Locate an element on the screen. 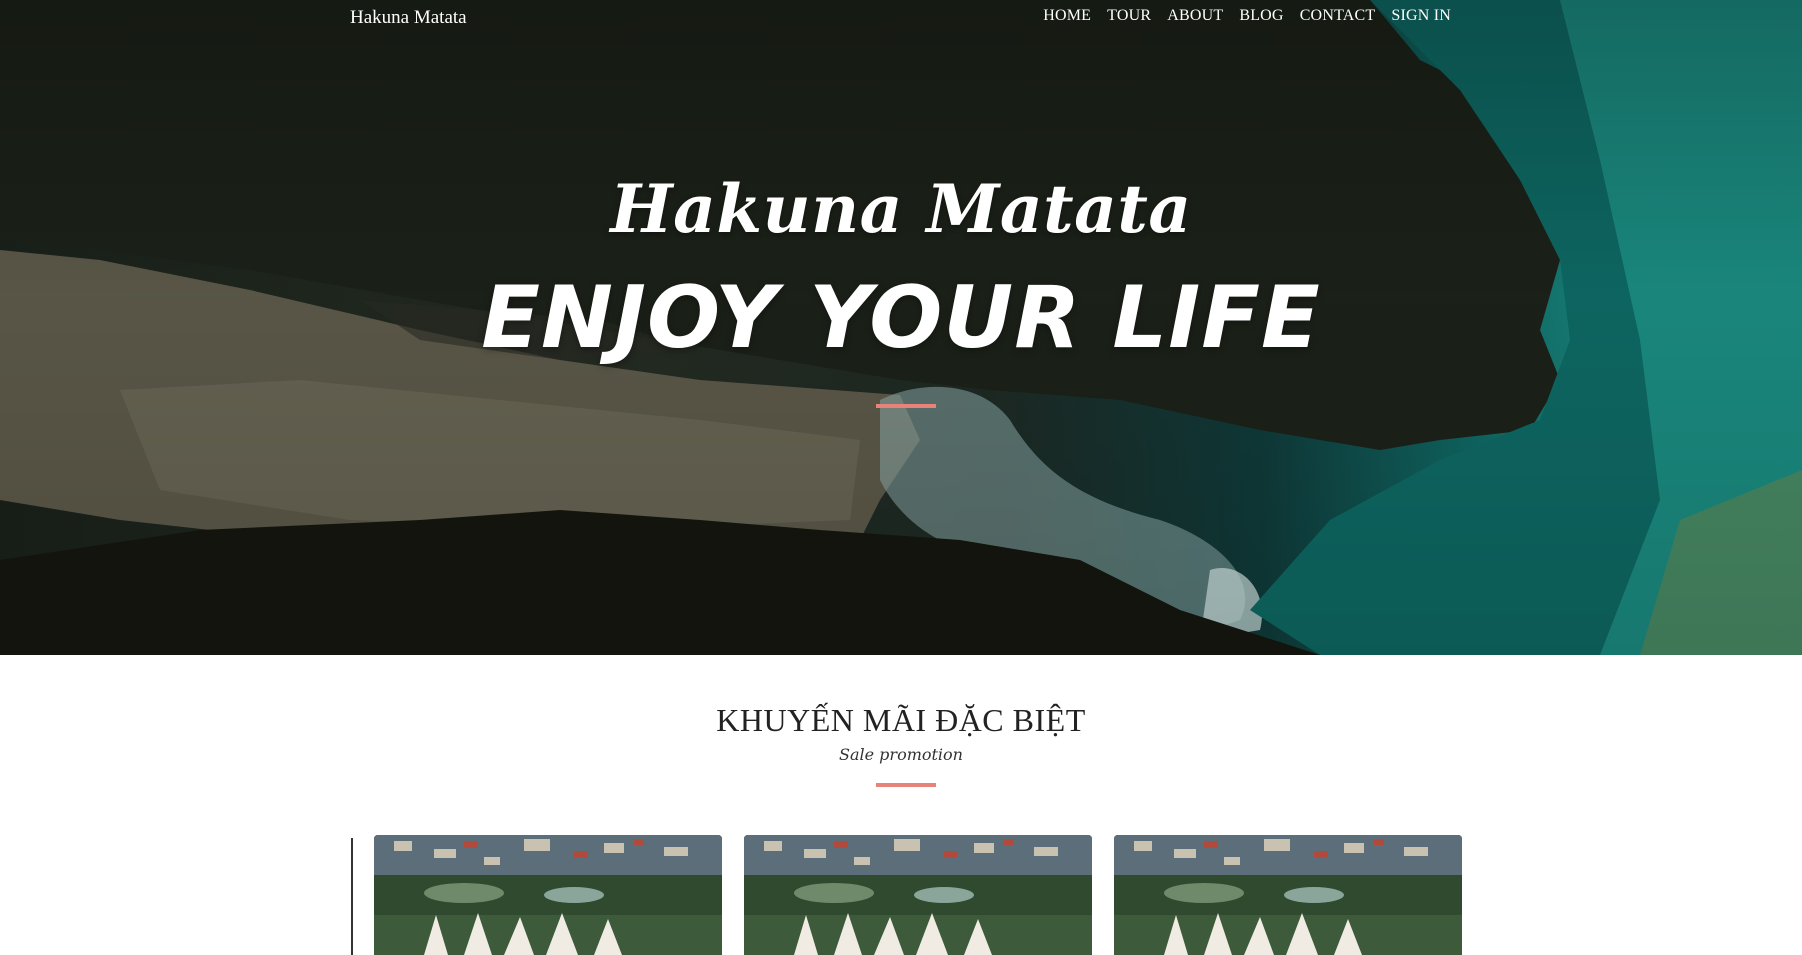  nav-tour-link: TOUR is located at coordinates (1129, 15).